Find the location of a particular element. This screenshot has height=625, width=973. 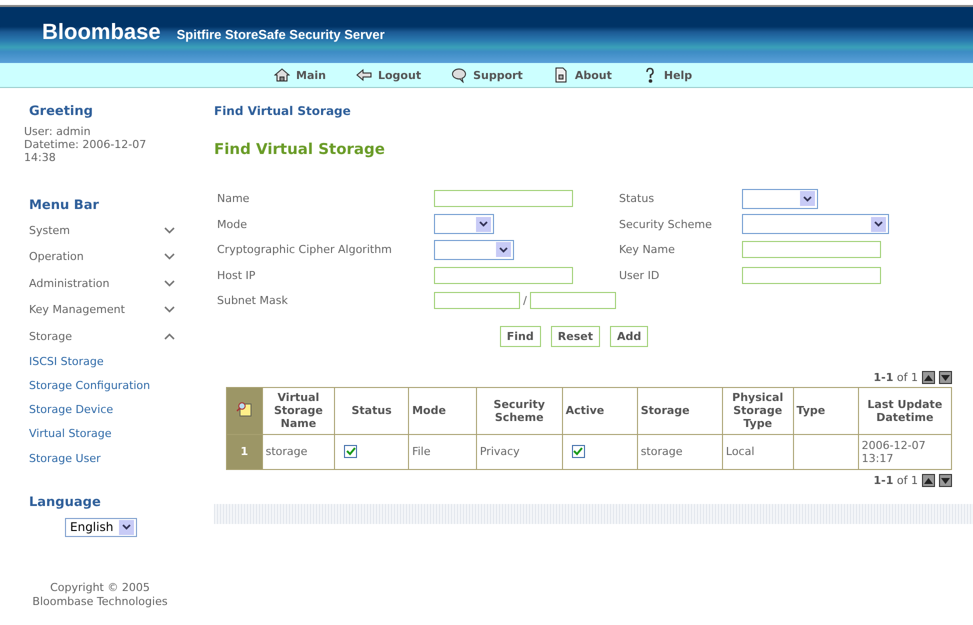

column-header: Type is located at coordinates (825, 410).